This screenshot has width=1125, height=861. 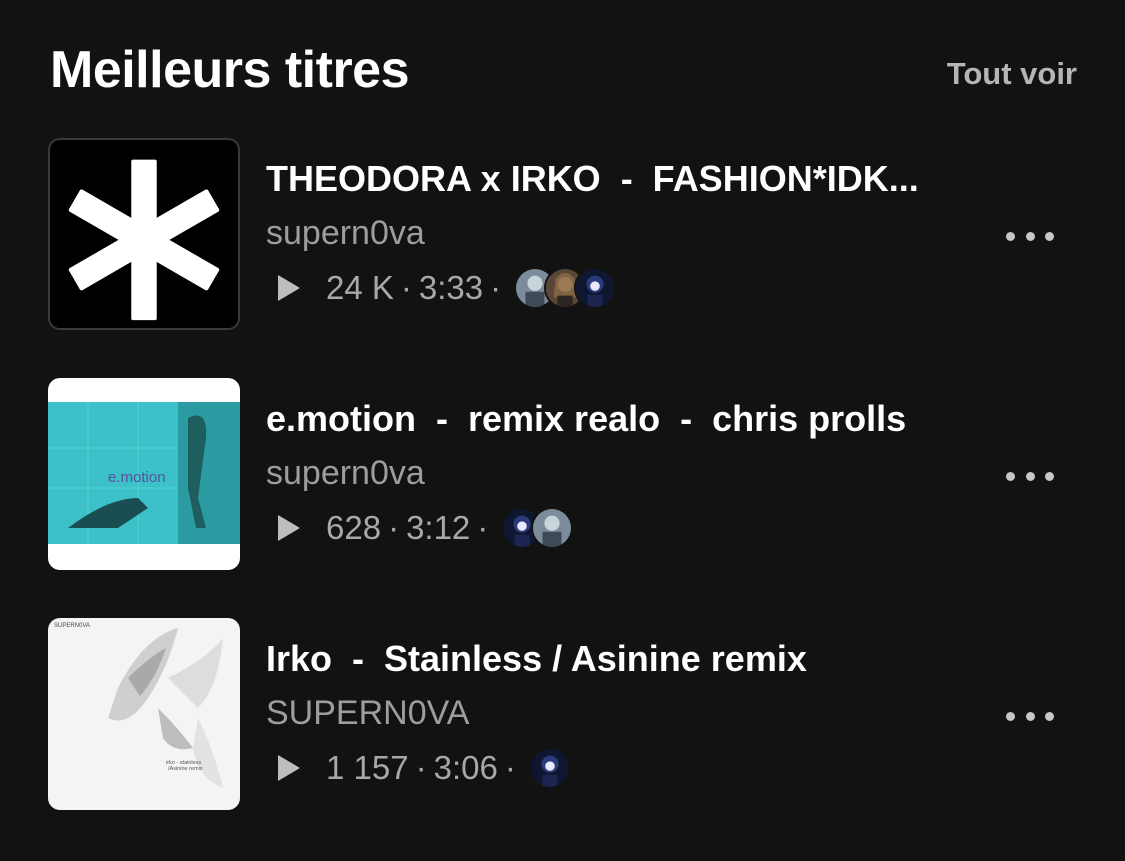 What do you see at coordinates (438, 527) in the screenshot?
I see `track-duration: 3:12` at bounding box center [438, 527].